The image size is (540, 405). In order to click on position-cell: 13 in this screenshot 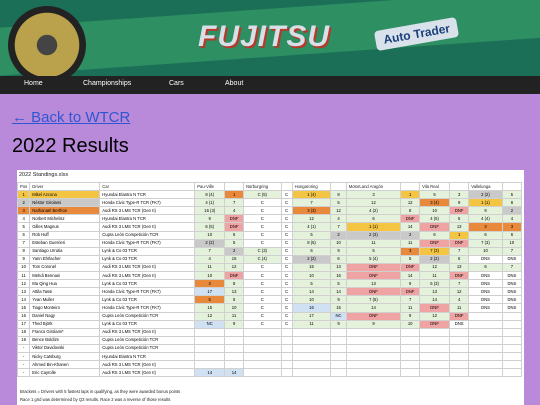, I will do `click(24, 292)`.